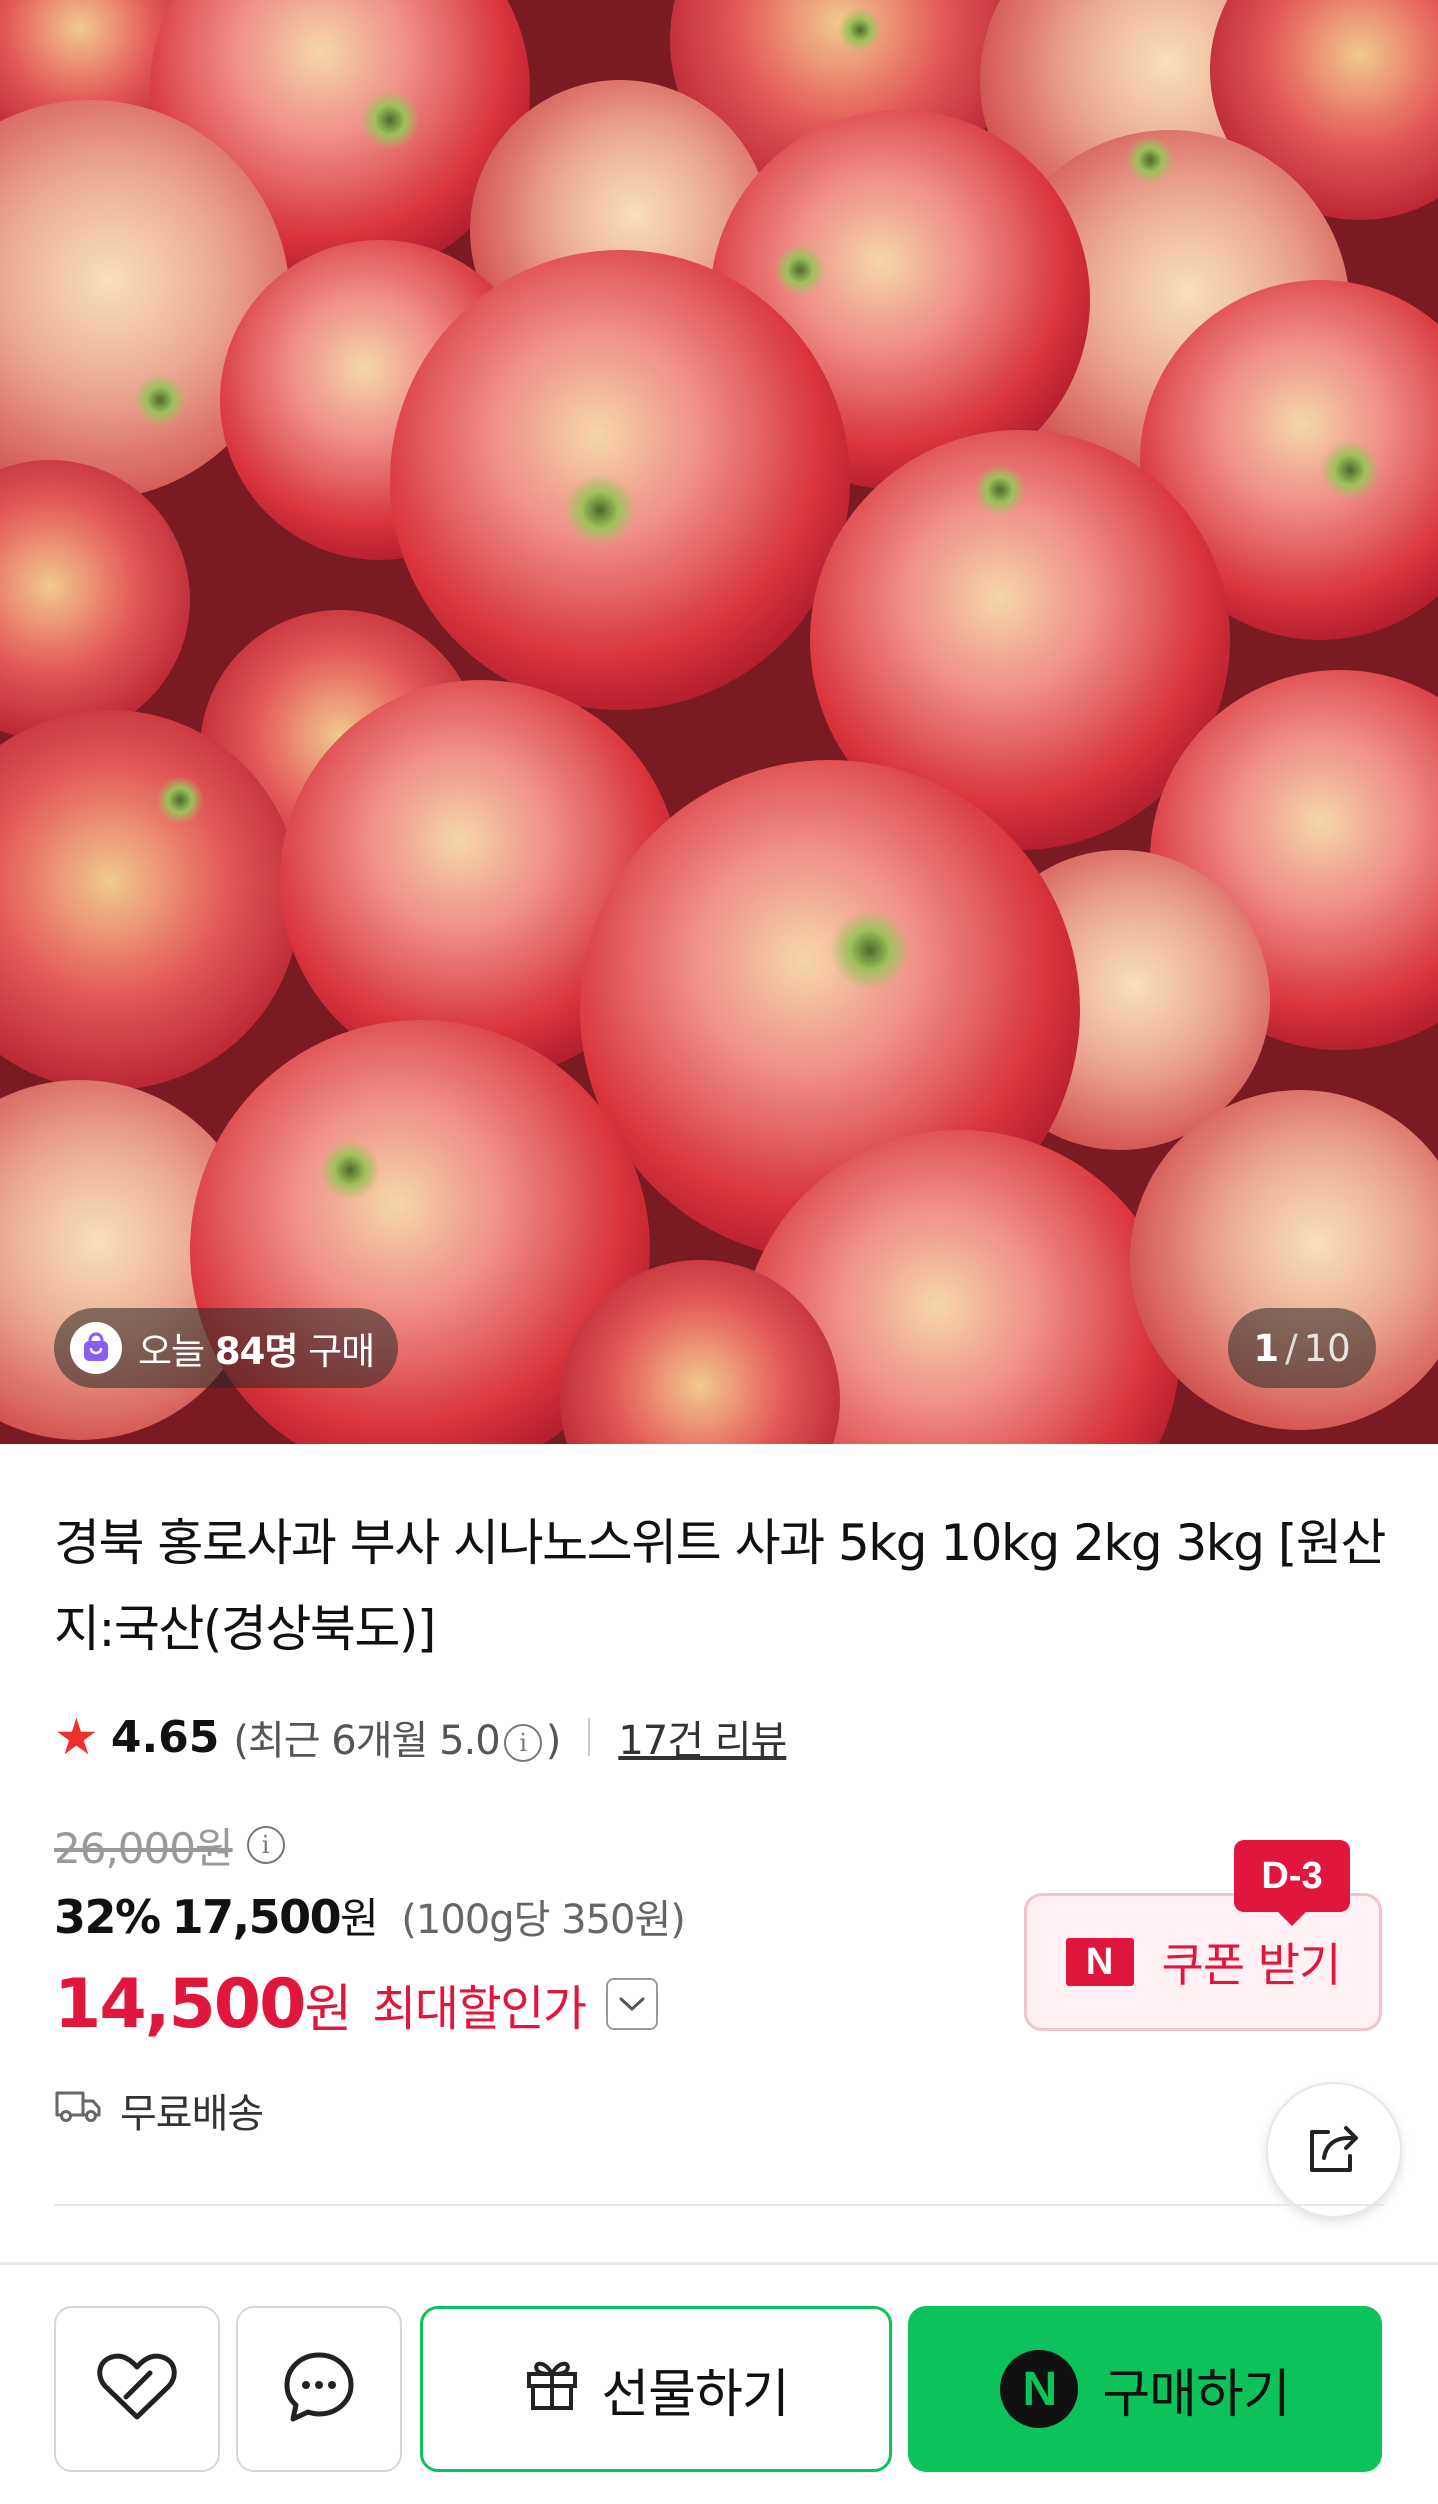 This screenshot has width=1438, height=2504. I want to click on gift-icon, so click(552, 2389).